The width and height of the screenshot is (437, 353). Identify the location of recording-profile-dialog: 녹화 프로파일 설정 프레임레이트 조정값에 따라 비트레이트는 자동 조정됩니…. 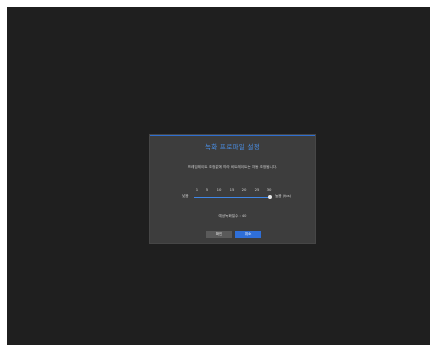
(232, 189).